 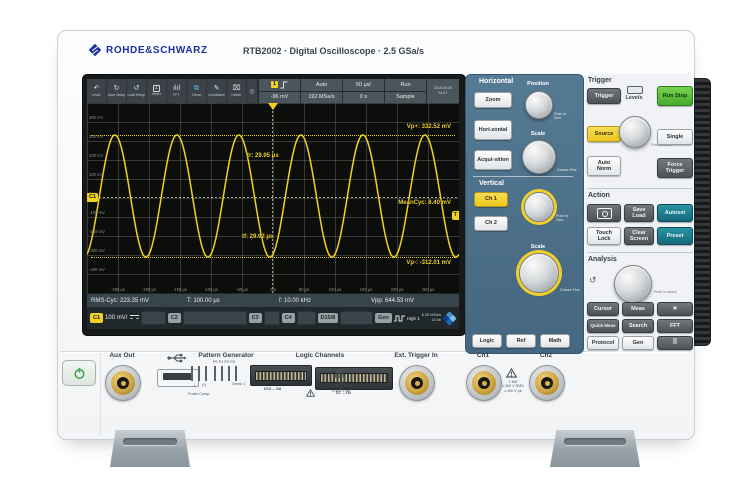 I want to click on trigger-position-marker, so click(x=273, y=106).